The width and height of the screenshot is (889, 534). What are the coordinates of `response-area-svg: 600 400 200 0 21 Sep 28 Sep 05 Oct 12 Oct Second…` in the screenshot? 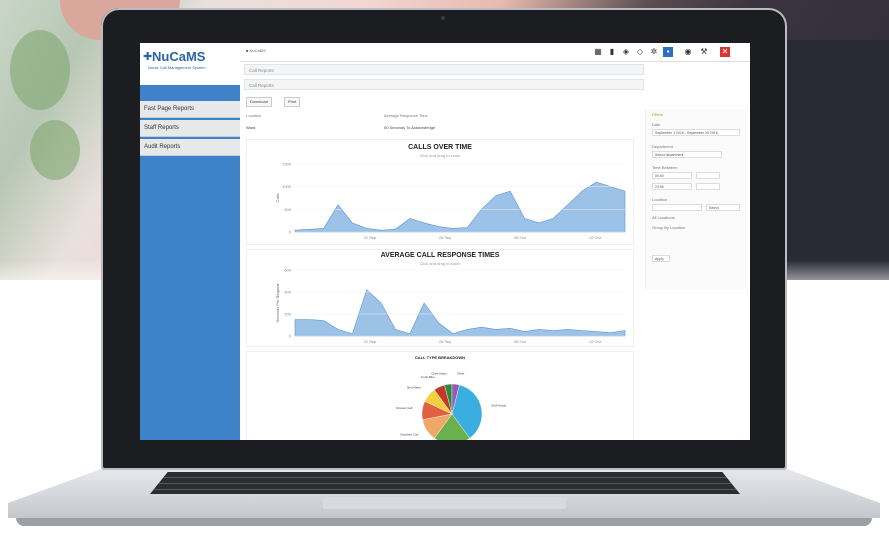 It's located at (450, 306).